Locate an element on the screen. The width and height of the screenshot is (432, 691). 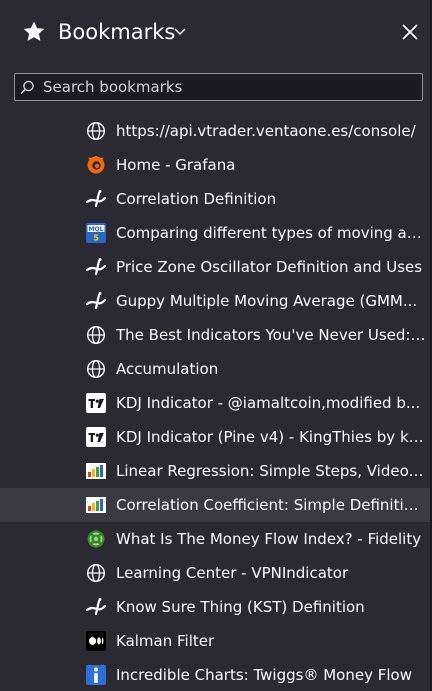
bookmark-label: Correlation Definition is located at coordinates (196, 199).